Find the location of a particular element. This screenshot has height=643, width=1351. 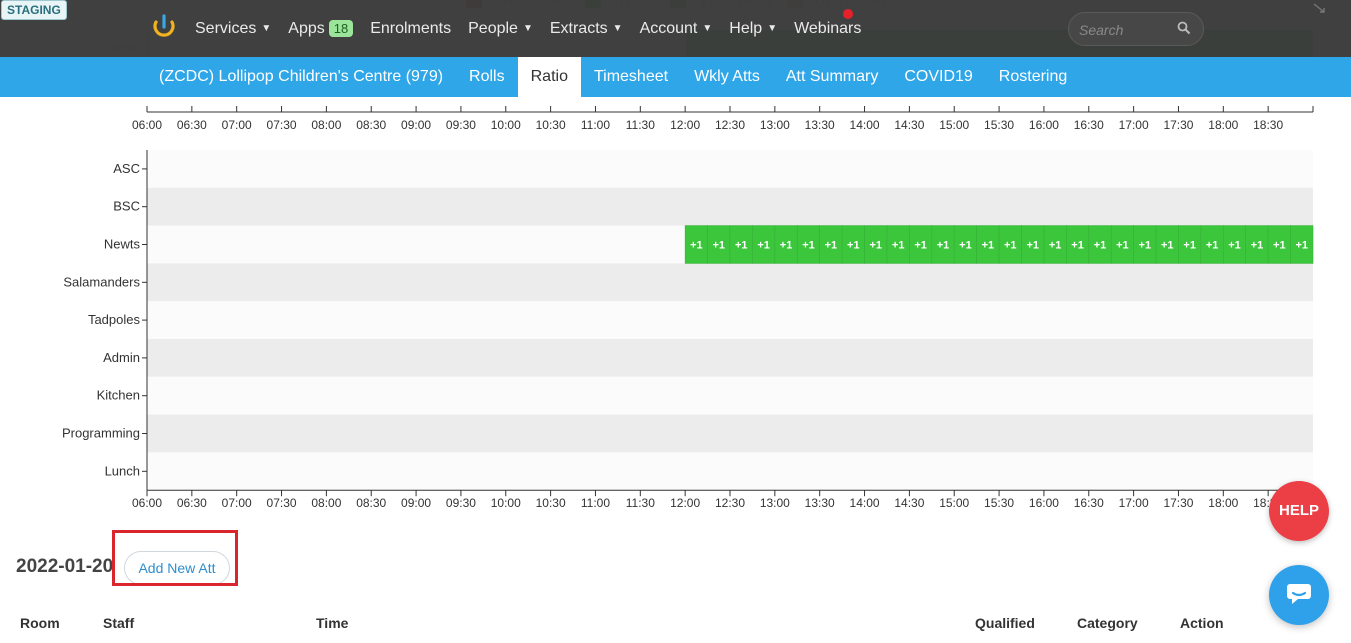

nav-item-label: Help is located at coordinates (746, 28).